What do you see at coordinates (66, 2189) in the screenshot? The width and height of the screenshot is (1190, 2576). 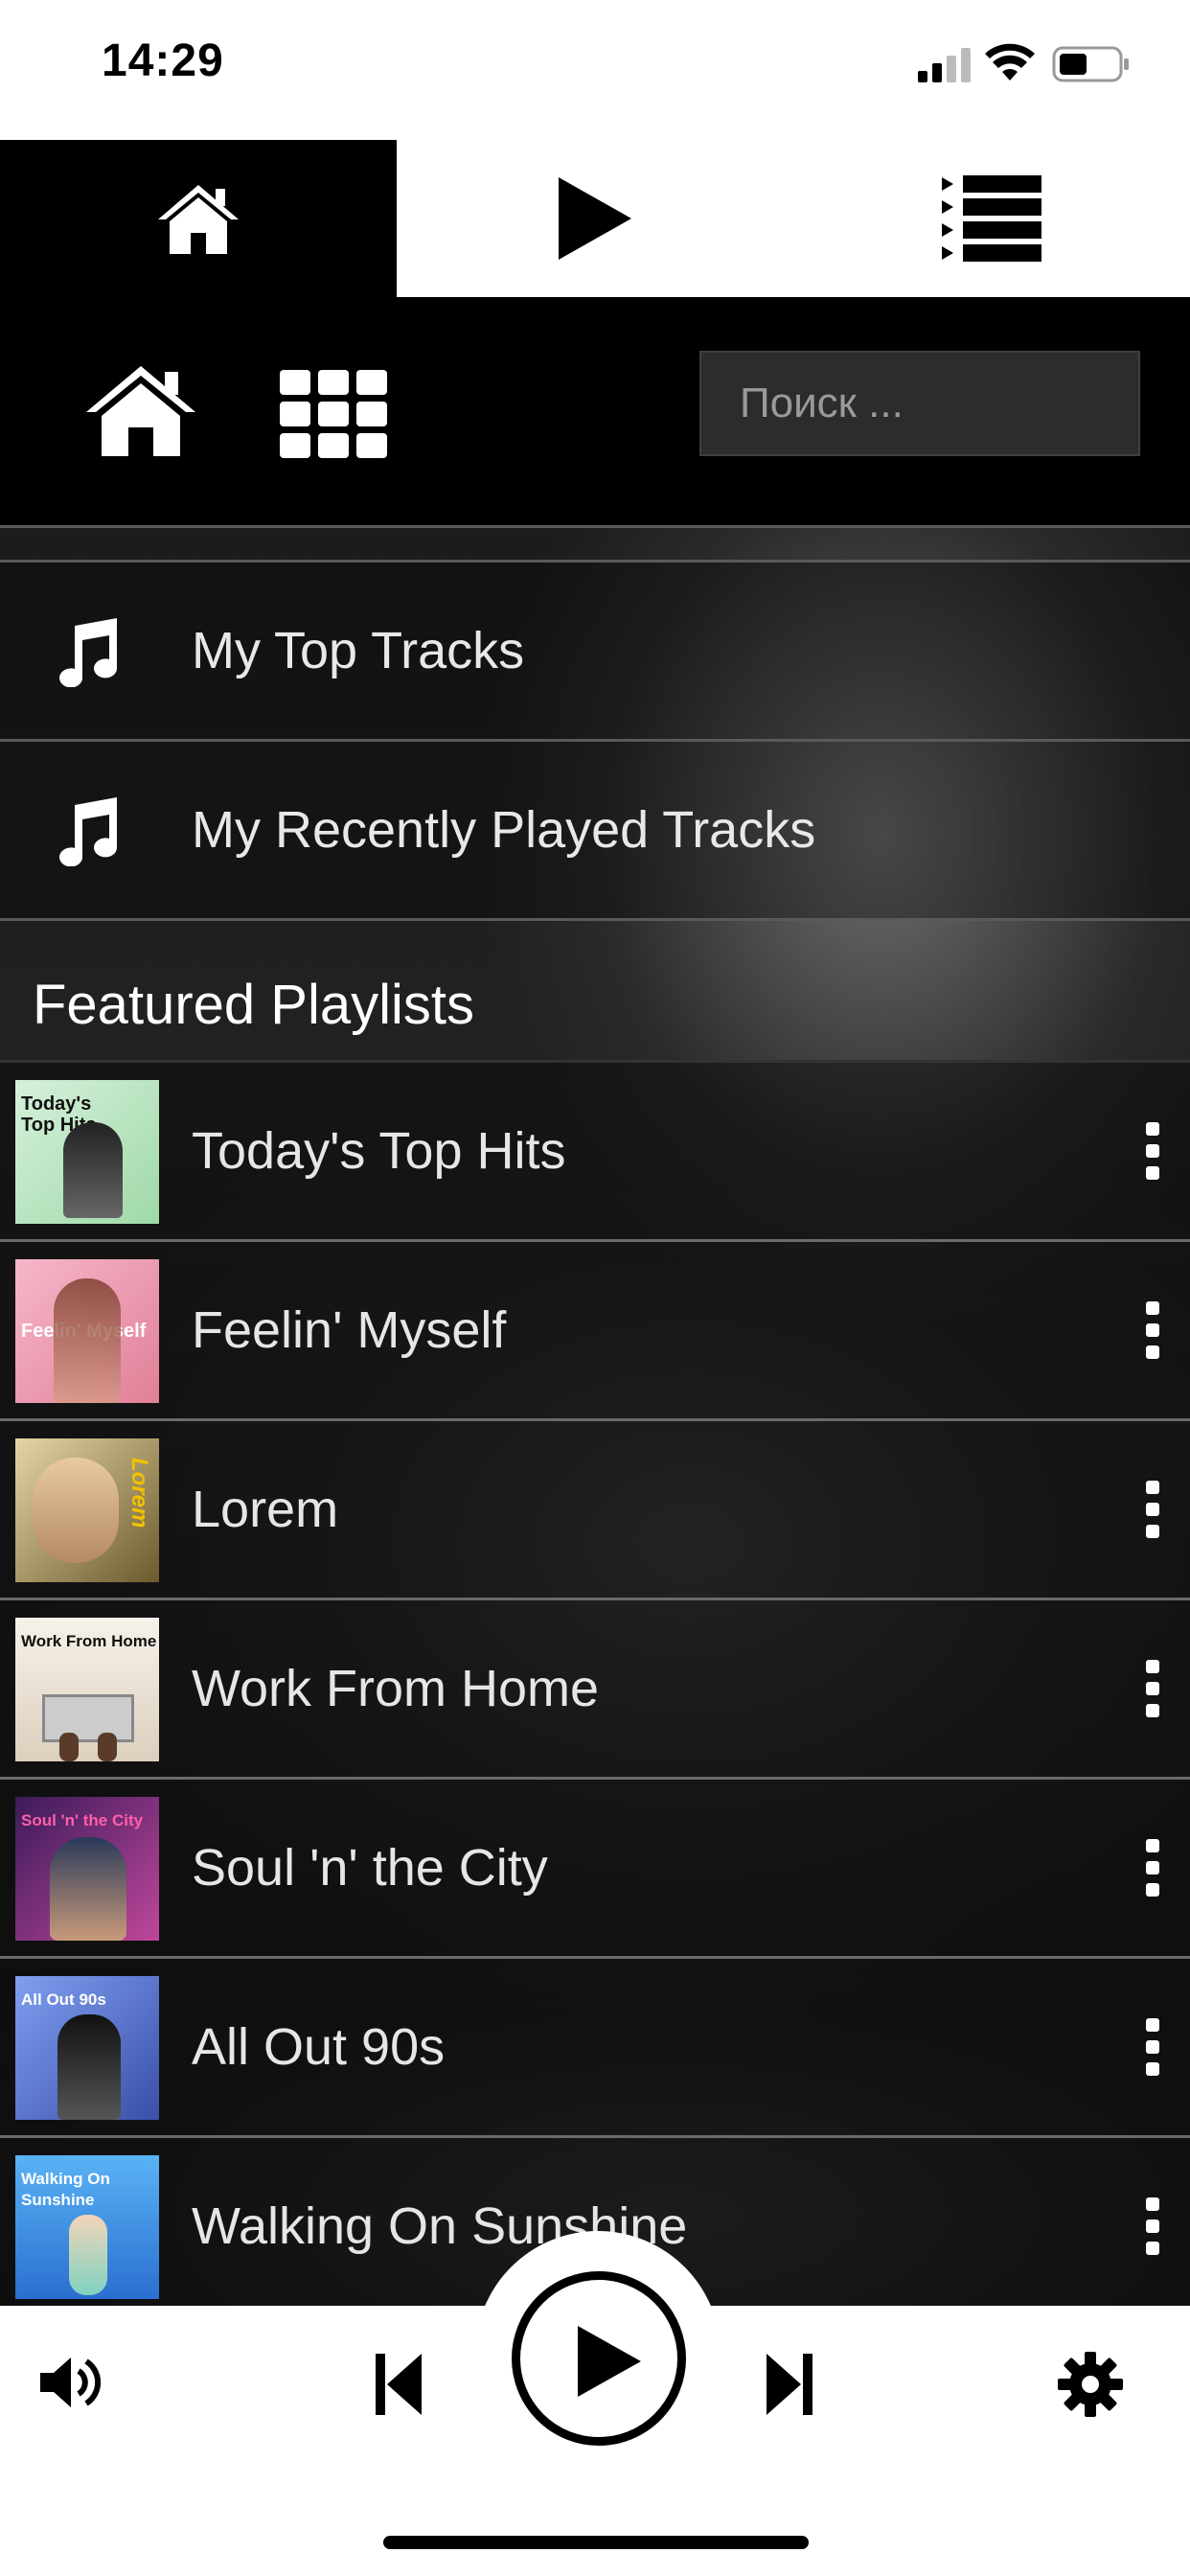 I see `cover-text: Walking On Sunshine` at bounding box center [66, 2189].